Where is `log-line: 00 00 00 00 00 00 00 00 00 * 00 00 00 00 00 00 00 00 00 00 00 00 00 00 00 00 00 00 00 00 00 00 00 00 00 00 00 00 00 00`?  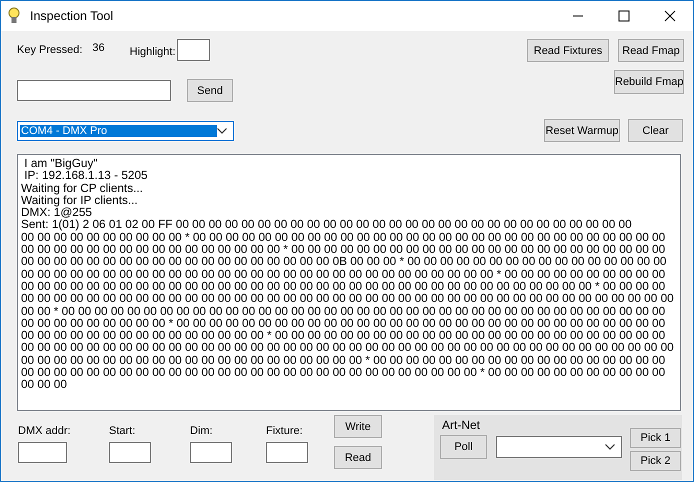 log-line: 00 00 00 00 00 00 00 00 00 * 00 00 00 00 00 00 00 00 00 00 00 00 00 00 00 00 00 00 00 00 00 00 00 00 00 00 00 00 00 00 is located at coordinates (343, 323).